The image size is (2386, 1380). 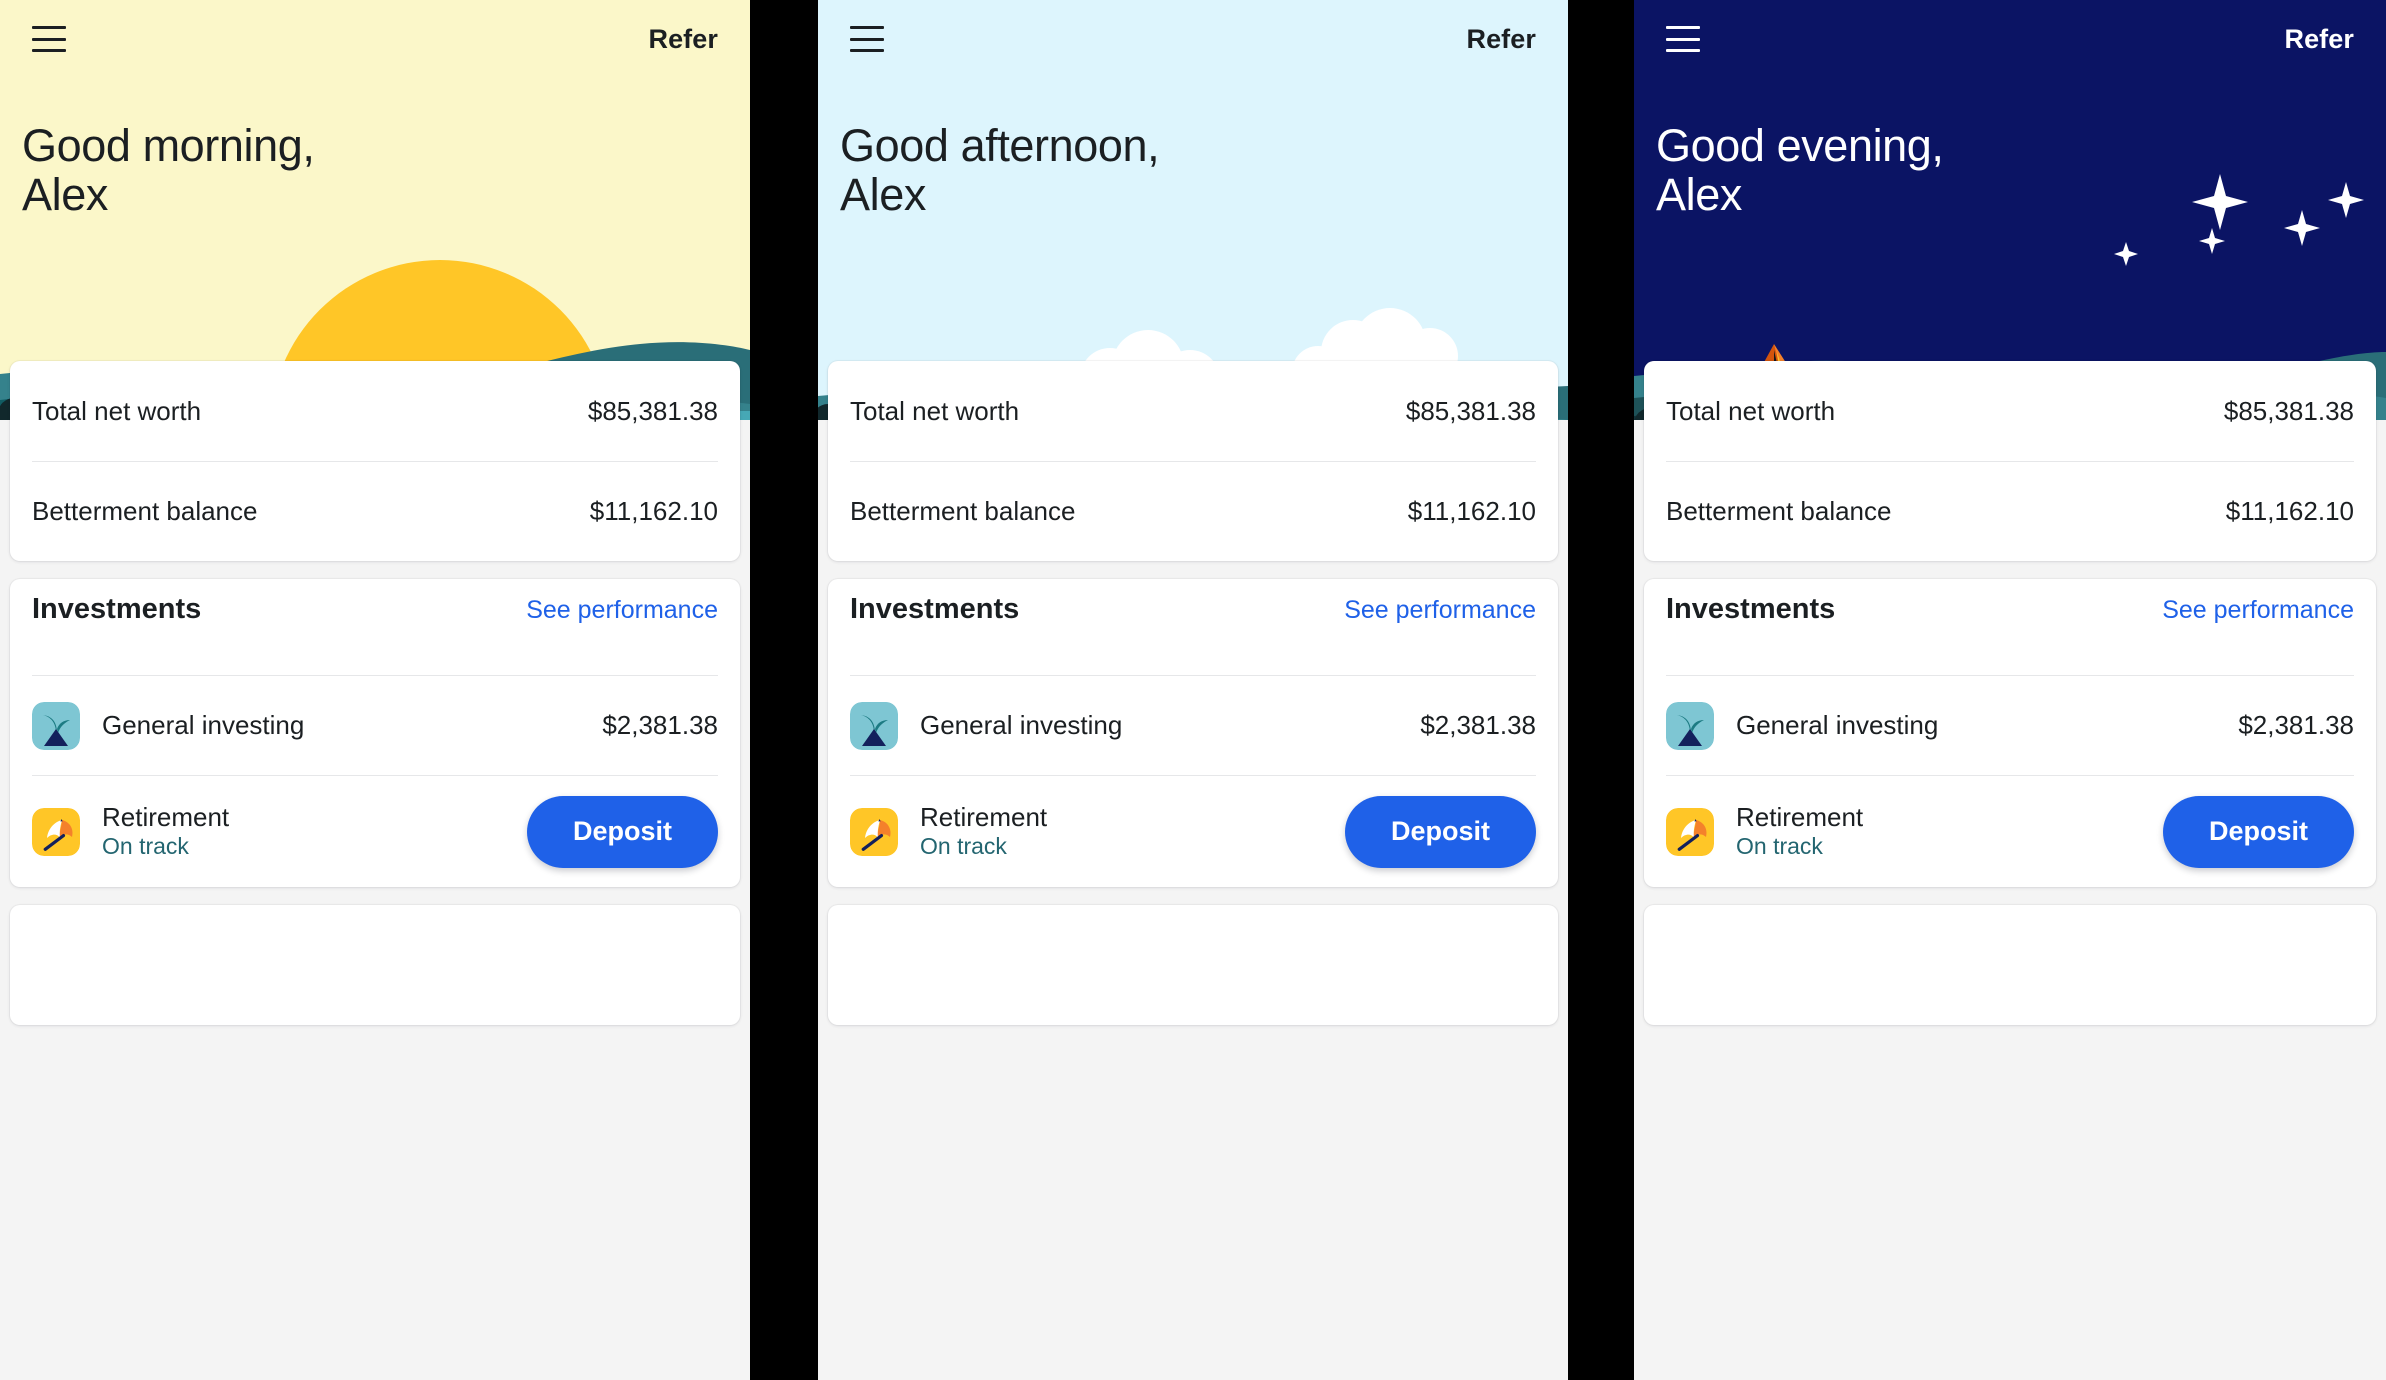 I want to click on topbar-afternoon: Refer, so click(x=1193, y=39).